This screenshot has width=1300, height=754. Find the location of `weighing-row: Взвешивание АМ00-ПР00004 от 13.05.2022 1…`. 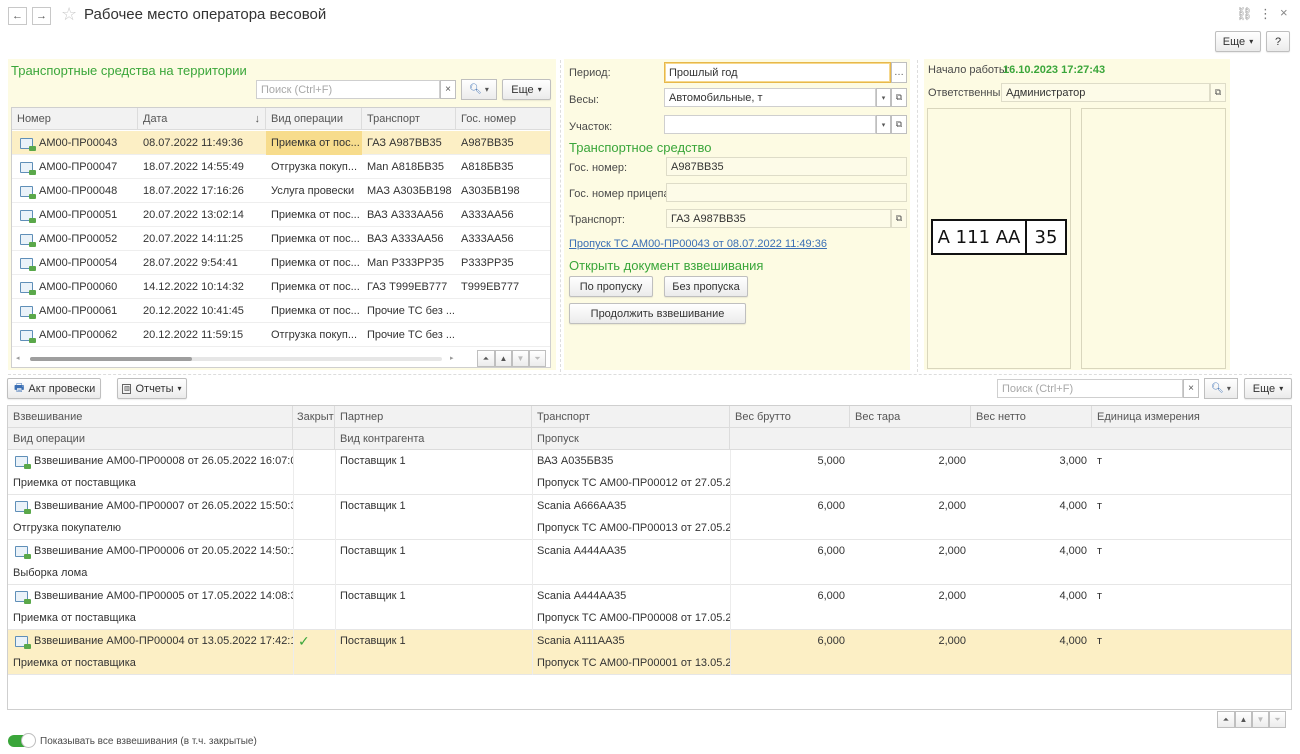

weighing-row: Взвешивание АМ00-ПР00004 от 13.05.2022 1… is located at coordinates (649, 652).